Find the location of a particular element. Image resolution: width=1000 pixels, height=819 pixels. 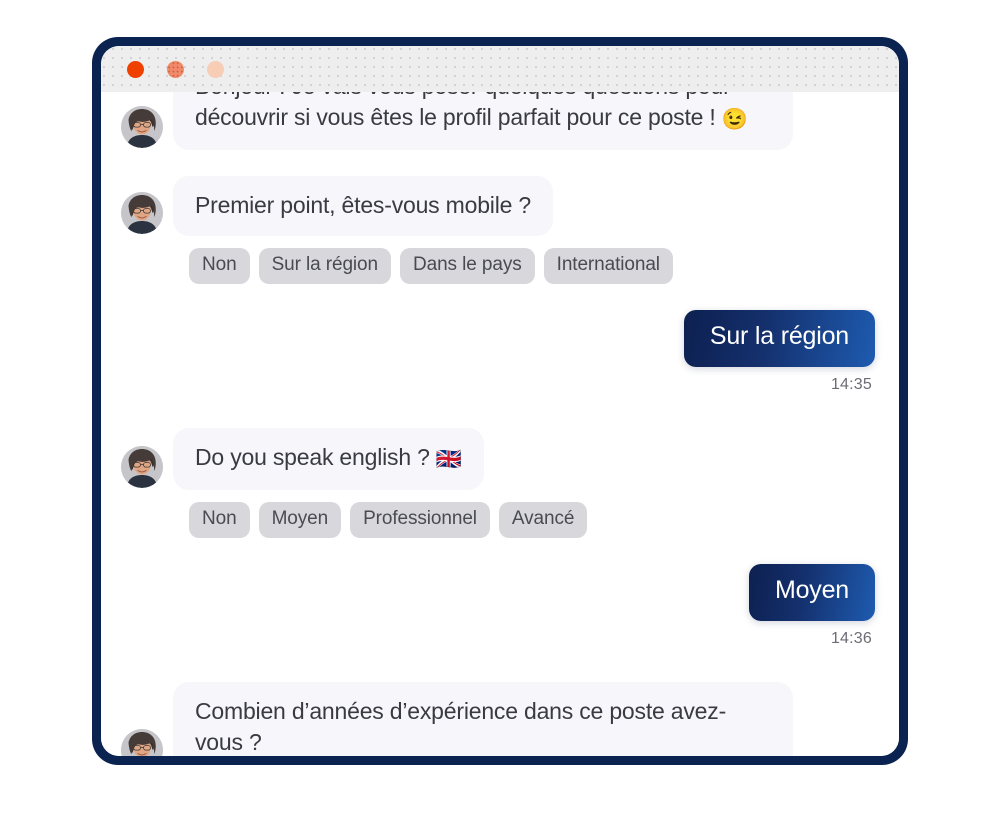

chat-bubble-text: Moyen is located at coordinates (811, 592).